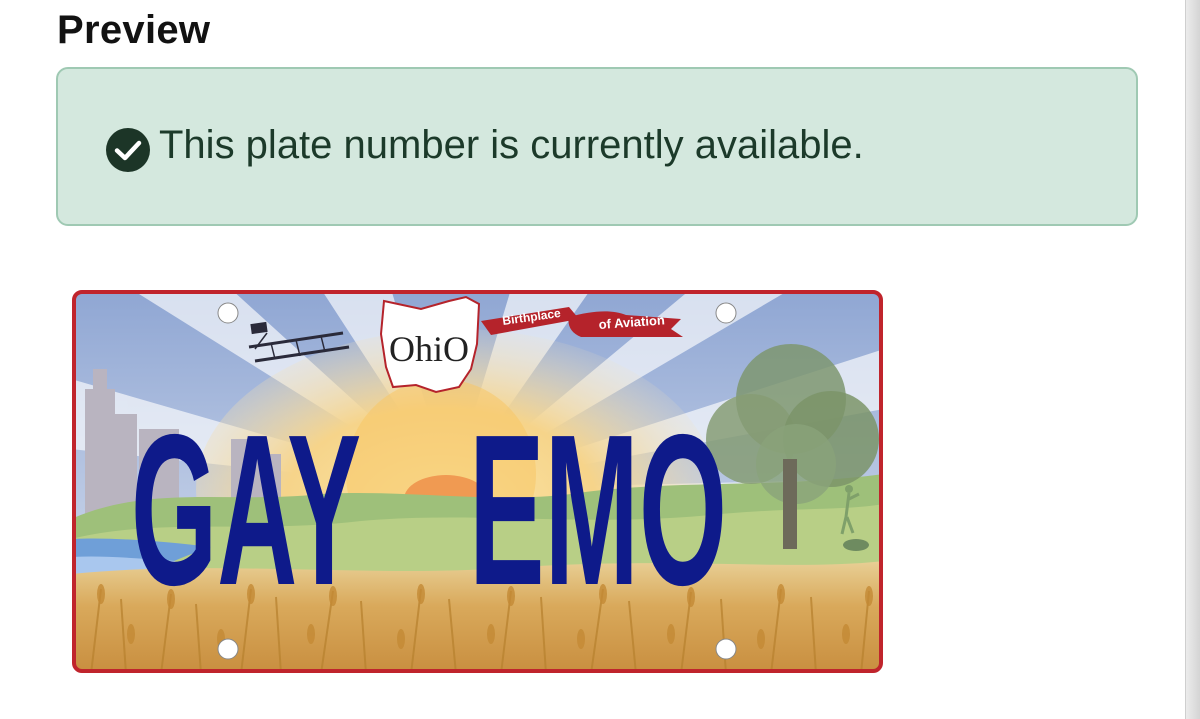  Describe the element at coordinates (246, 509) in the screenshot. I see `plate-number-part1: GAY` at that location.